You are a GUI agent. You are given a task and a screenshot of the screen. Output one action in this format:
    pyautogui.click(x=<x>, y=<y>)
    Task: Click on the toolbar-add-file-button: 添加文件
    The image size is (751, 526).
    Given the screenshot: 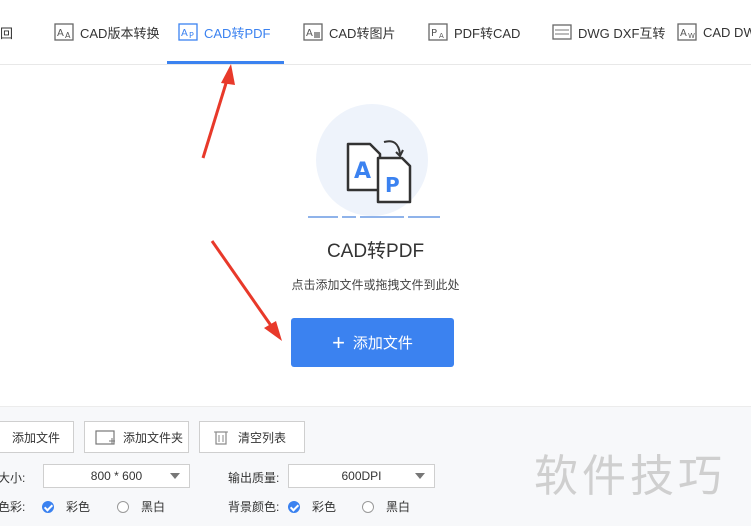 What is the action you would take?
    pyautogui.click(x=37, y=437)
    